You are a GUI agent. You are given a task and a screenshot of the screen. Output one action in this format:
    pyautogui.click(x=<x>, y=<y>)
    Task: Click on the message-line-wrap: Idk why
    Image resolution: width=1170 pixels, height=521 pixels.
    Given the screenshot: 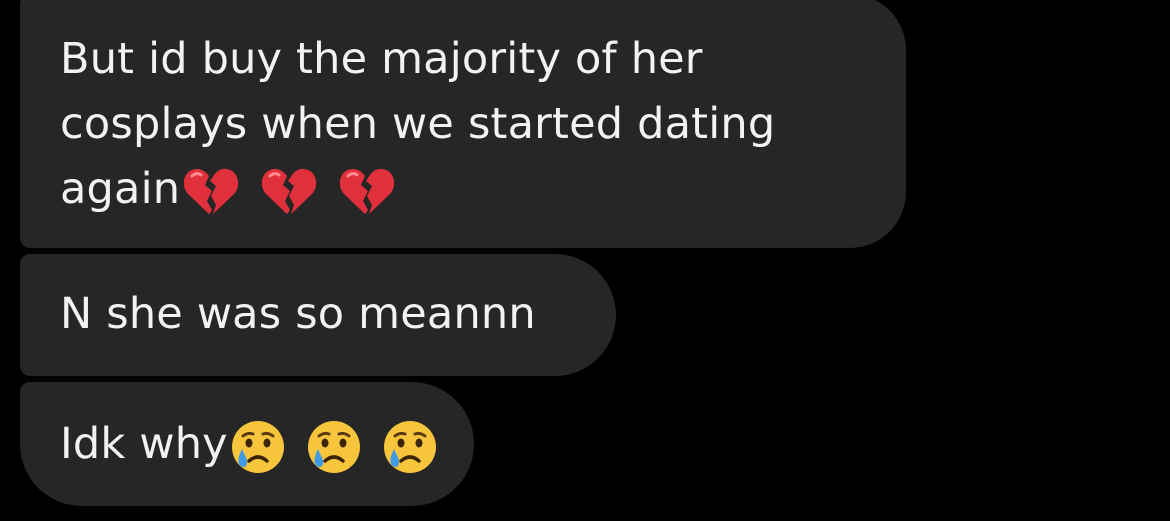 What is the action you would take?
    pyautogui.click(x=267, y=444)
    